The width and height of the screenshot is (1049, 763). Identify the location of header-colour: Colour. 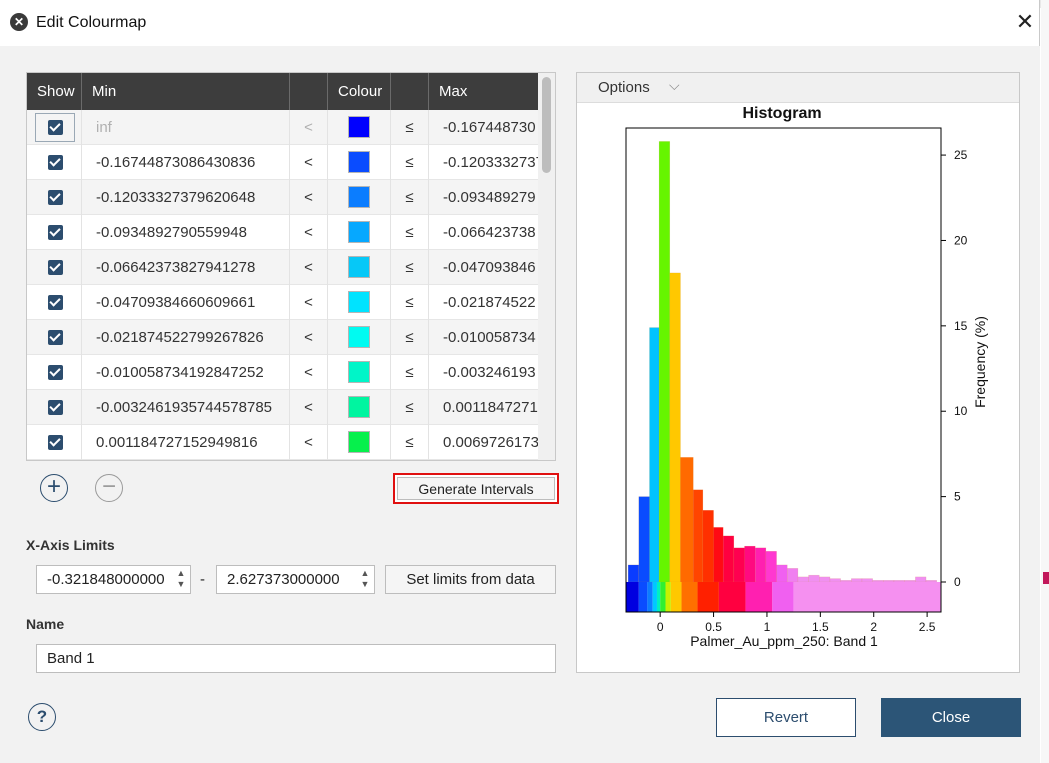
(359, 91).